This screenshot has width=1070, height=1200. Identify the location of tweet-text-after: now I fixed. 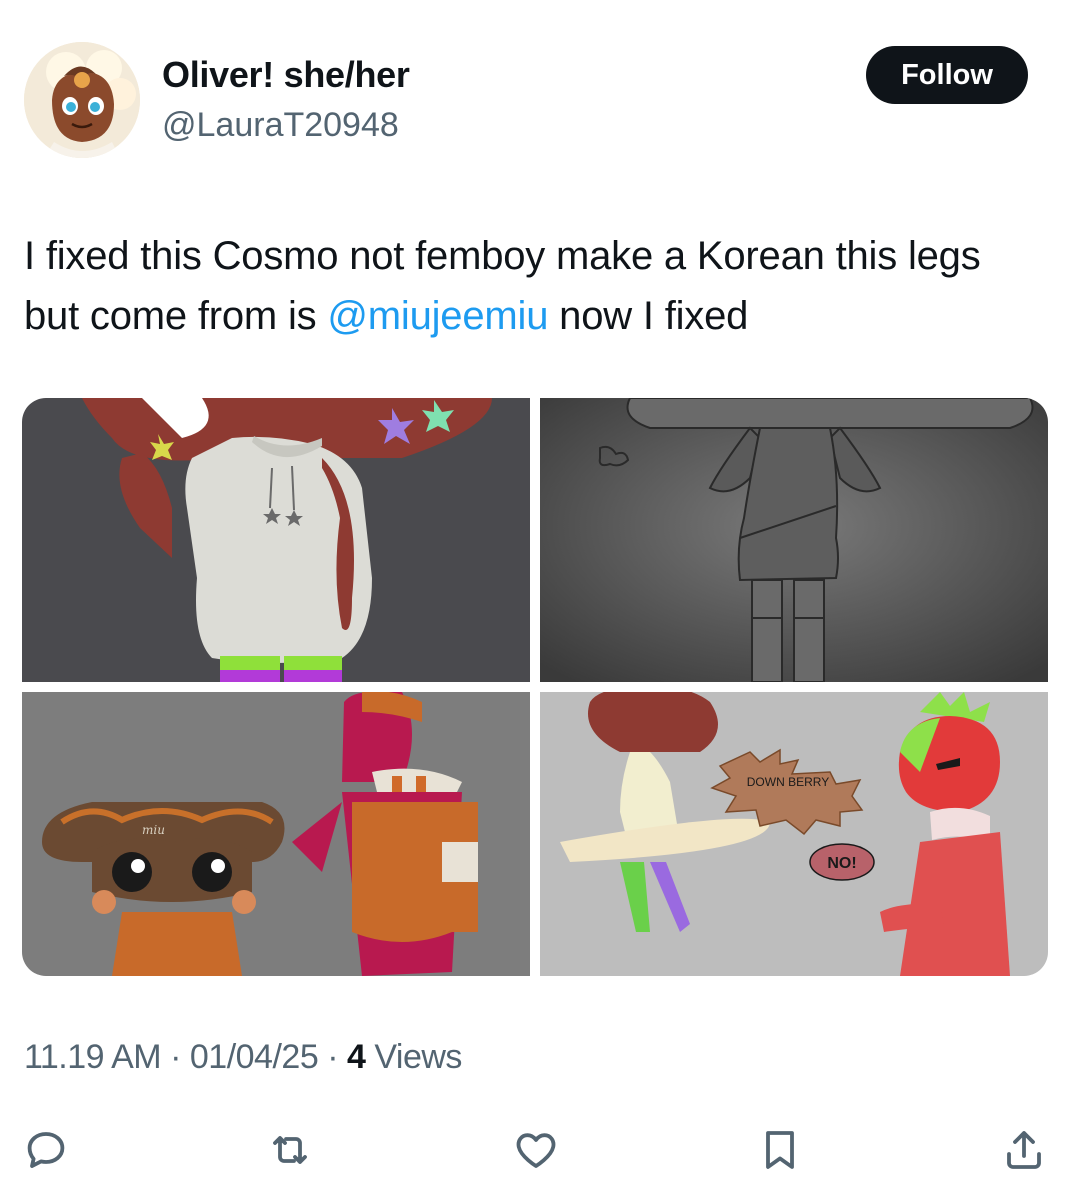
(648, 316).